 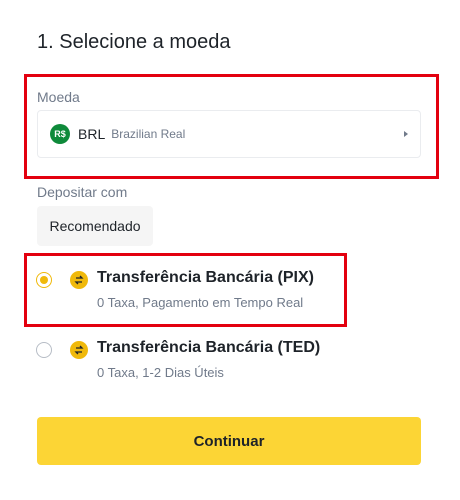 What do you see at coordinates (205, 277) in the screenshot?
I see `option-title: Transferência Bancária (PIX)` at bounding box center [205, 277].